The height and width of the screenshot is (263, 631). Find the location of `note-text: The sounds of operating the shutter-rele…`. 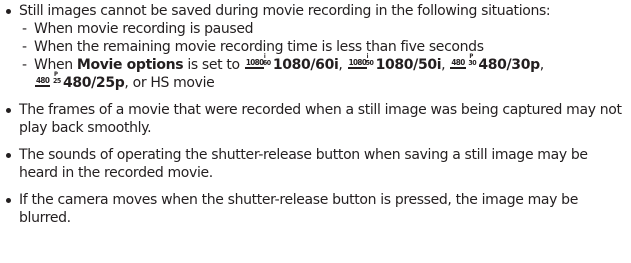

note-text: The sounds of operating the shutter-rele… is located at coordinates (303, 164).